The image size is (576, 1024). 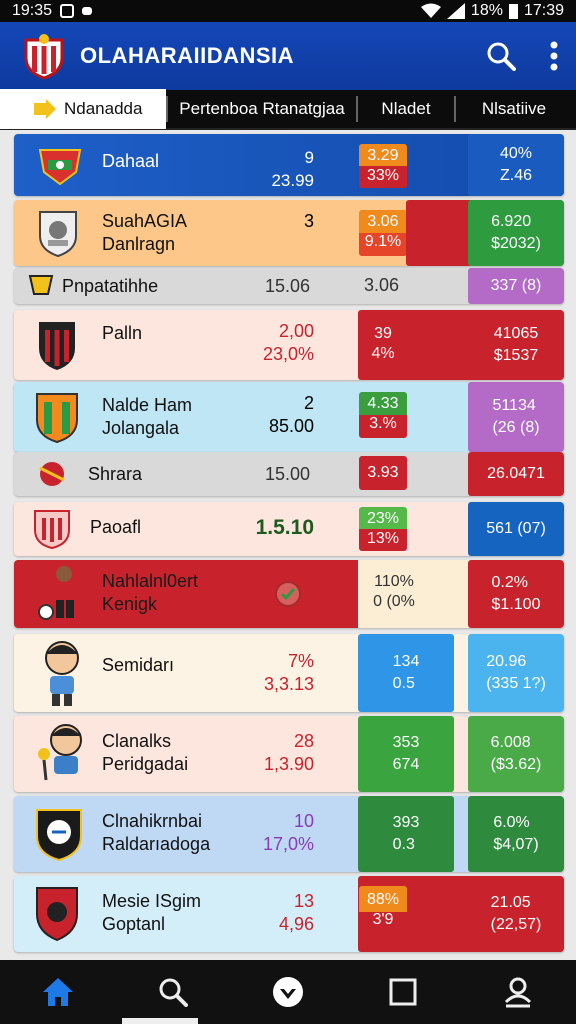 I want to click on status-time-right: 17:39, so click(x=543, y=10).